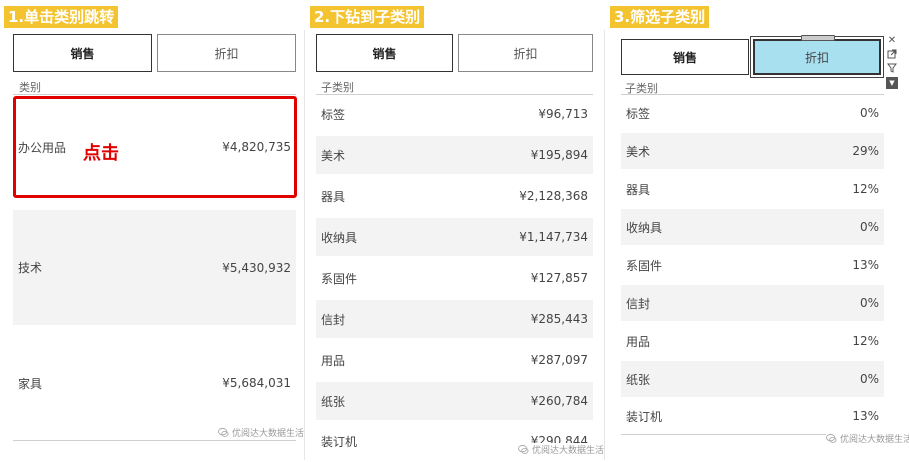 This screenshot has height=462, width=909. Describe the element at coordinates (553, 237) in the screenshot. I see `row-value: ¥1,147,734` at that location.